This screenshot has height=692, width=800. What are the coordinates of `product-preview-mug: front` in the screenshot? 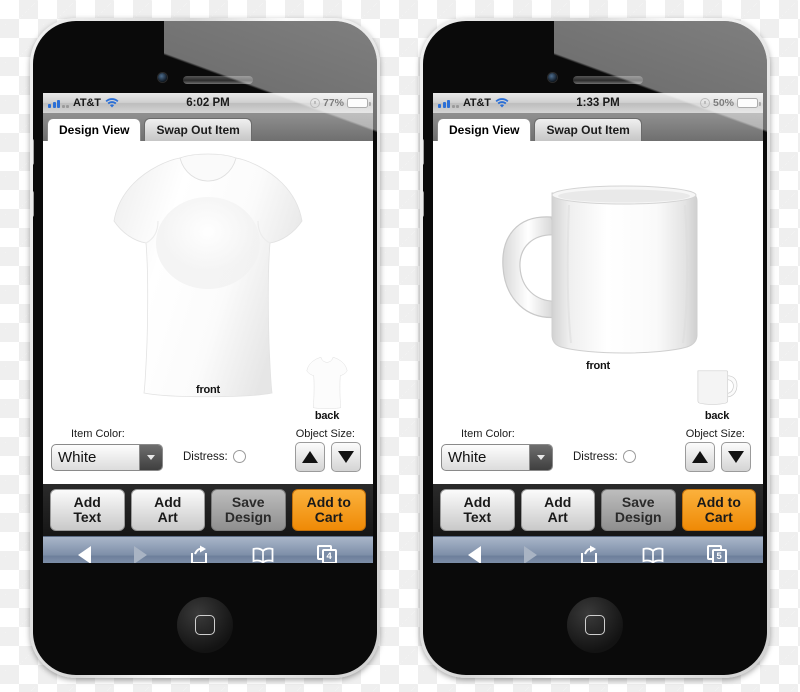 It's located at (598, 261).